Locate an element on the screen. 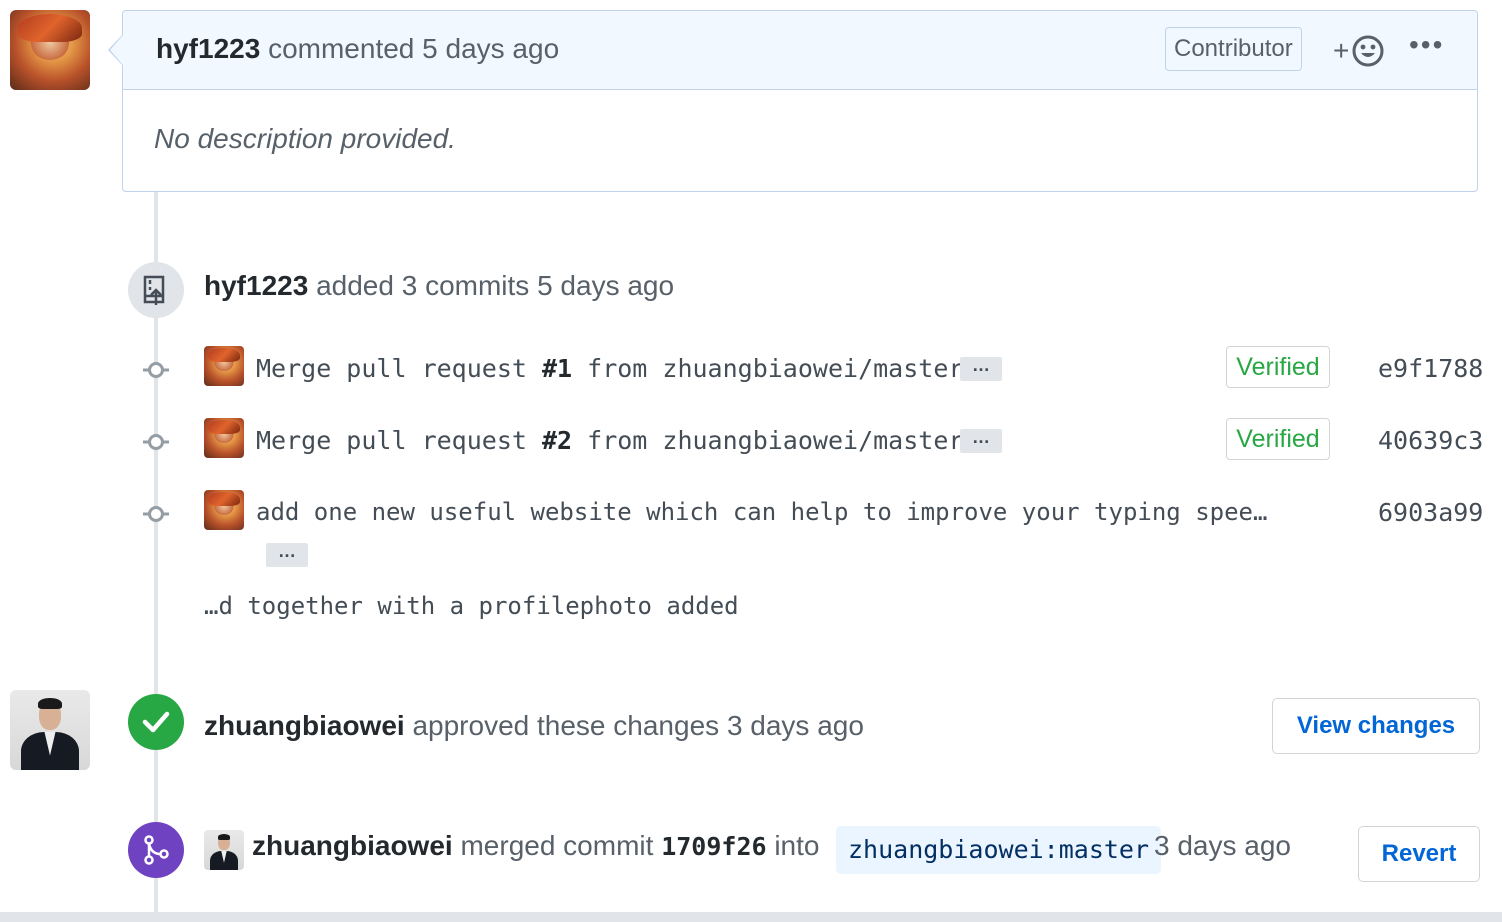  commits-event-badge is located at coordinates (156, 290).